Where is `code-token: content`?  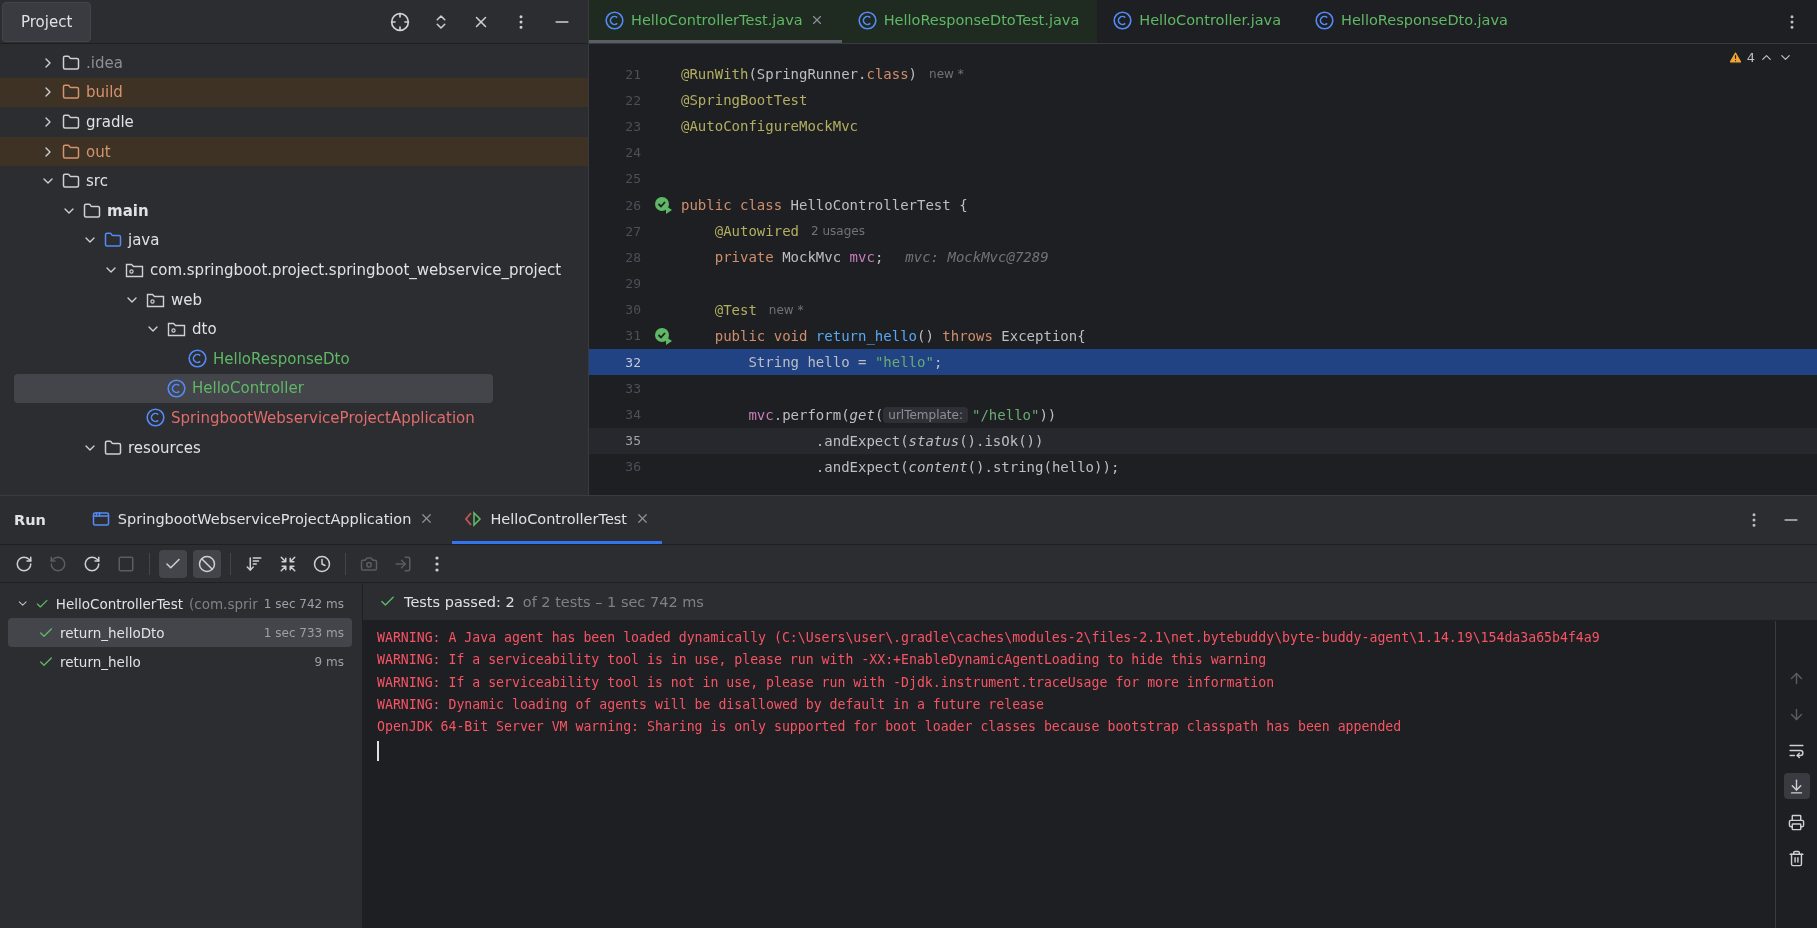
code-token: content is located at coordinates (938, 466).